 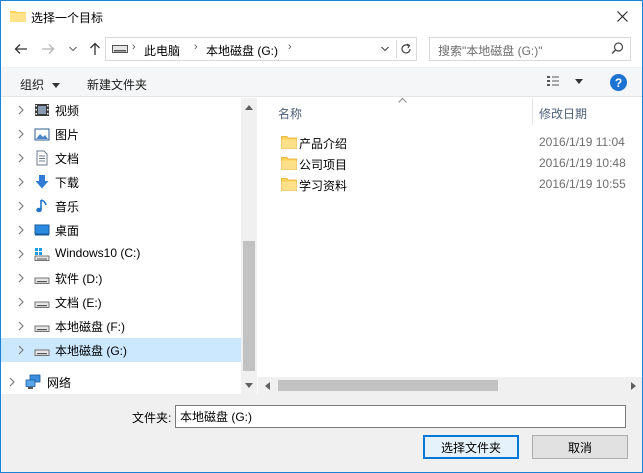 I want to click on file-modified-date: 2016/1/19 10:55, so click(x=582, y=184).